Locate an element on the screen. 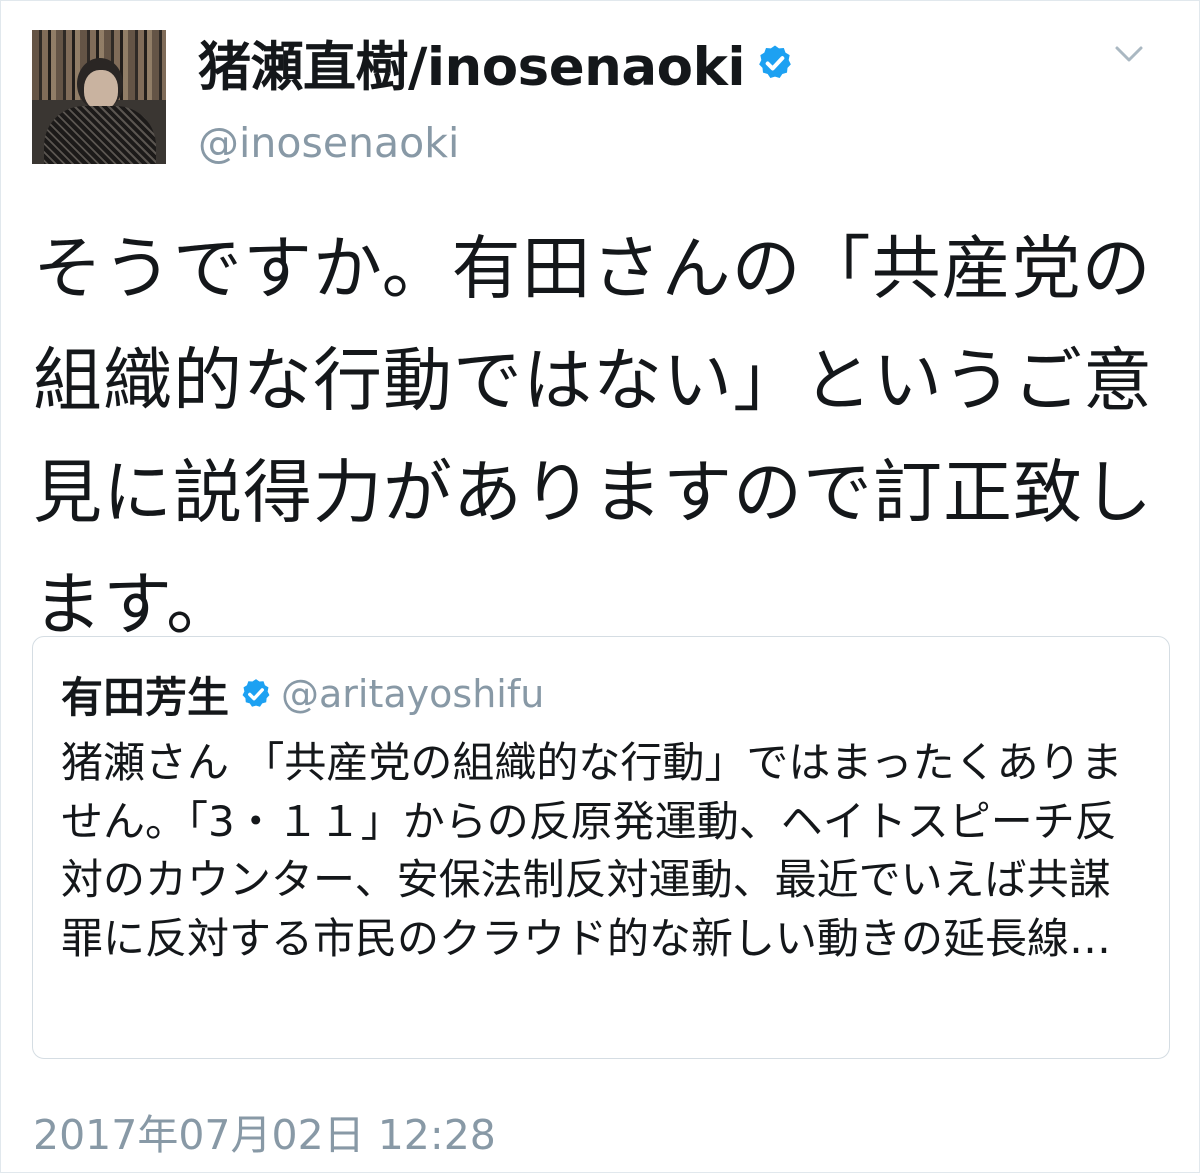 This screenshot has height=1173, width=1200. author-display-name: 猪瀬直樹/inosenaoki is located at coordinates (471, 63).